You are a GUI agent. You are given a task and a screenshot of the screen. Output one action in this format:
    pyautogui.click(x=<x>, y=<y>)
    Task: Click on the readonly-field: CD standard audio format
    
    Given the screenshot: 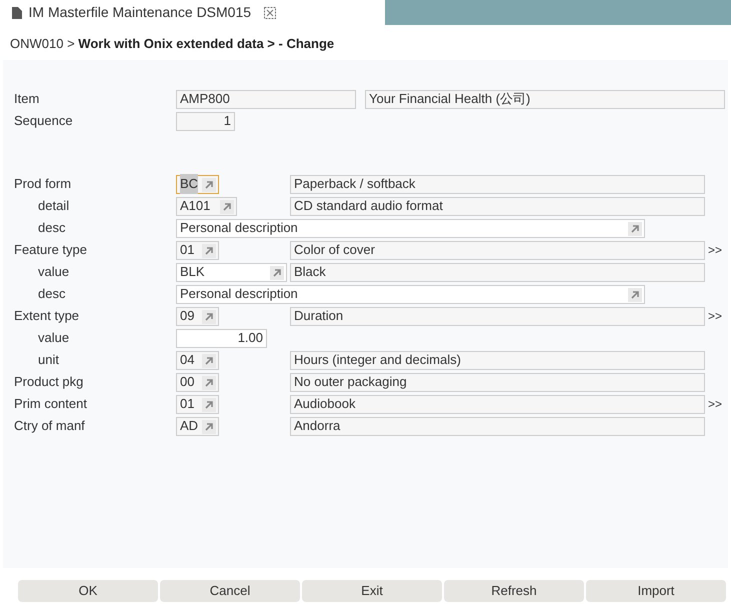 What is the action you would take?
    pyautogui.click(x=497, y=206)
    